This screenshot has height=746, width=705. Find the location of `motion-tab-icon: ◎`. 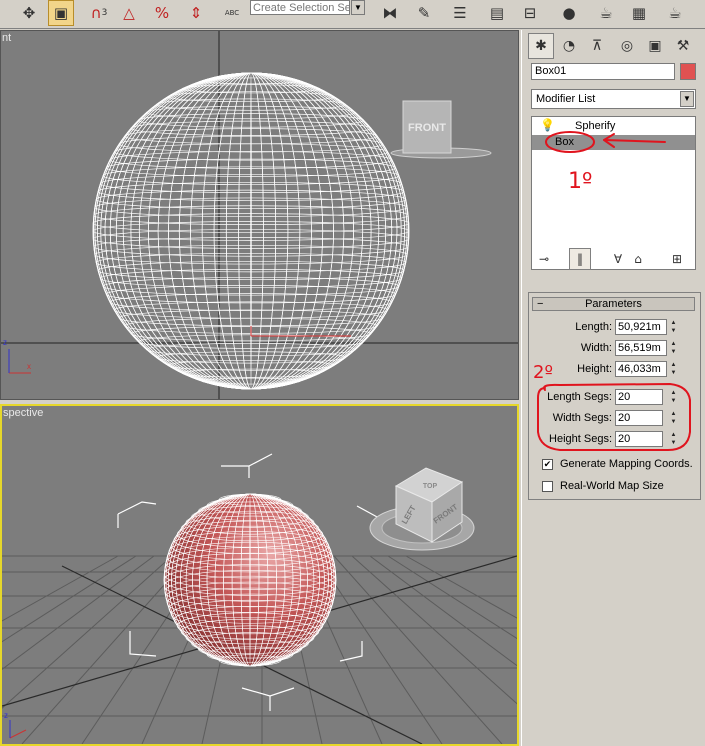

motion-tab-icon: ◎ is located at coordinates (627, 46).